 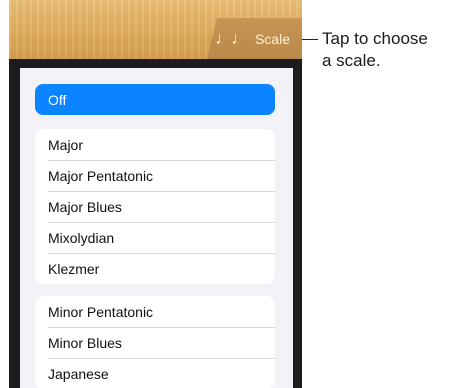 What do you see at coordinates (155, 99) in the screenshot?
I see `scale-option-off: Off` at bounding box center [155, 99].